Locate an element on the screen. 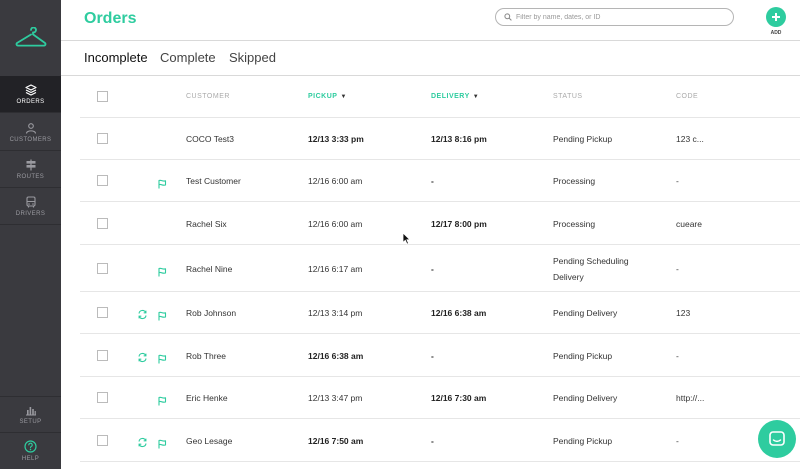 This screenshot has width=800, height=469. sidebar-item-customers: CUSTOMERS is located at coordinates (30, 132).